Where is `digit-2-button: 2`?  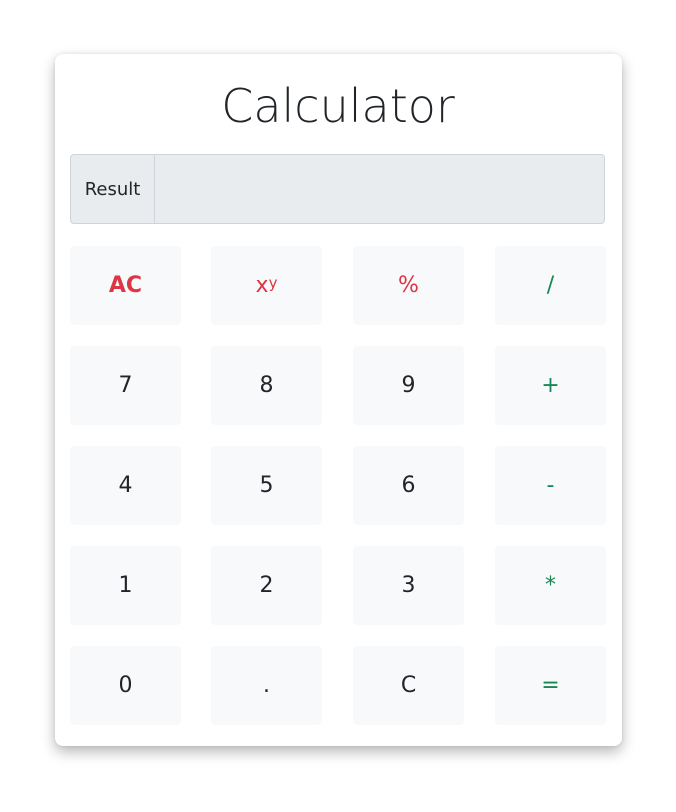
digit-2-button: 2 is located at coordinates (266, 585).